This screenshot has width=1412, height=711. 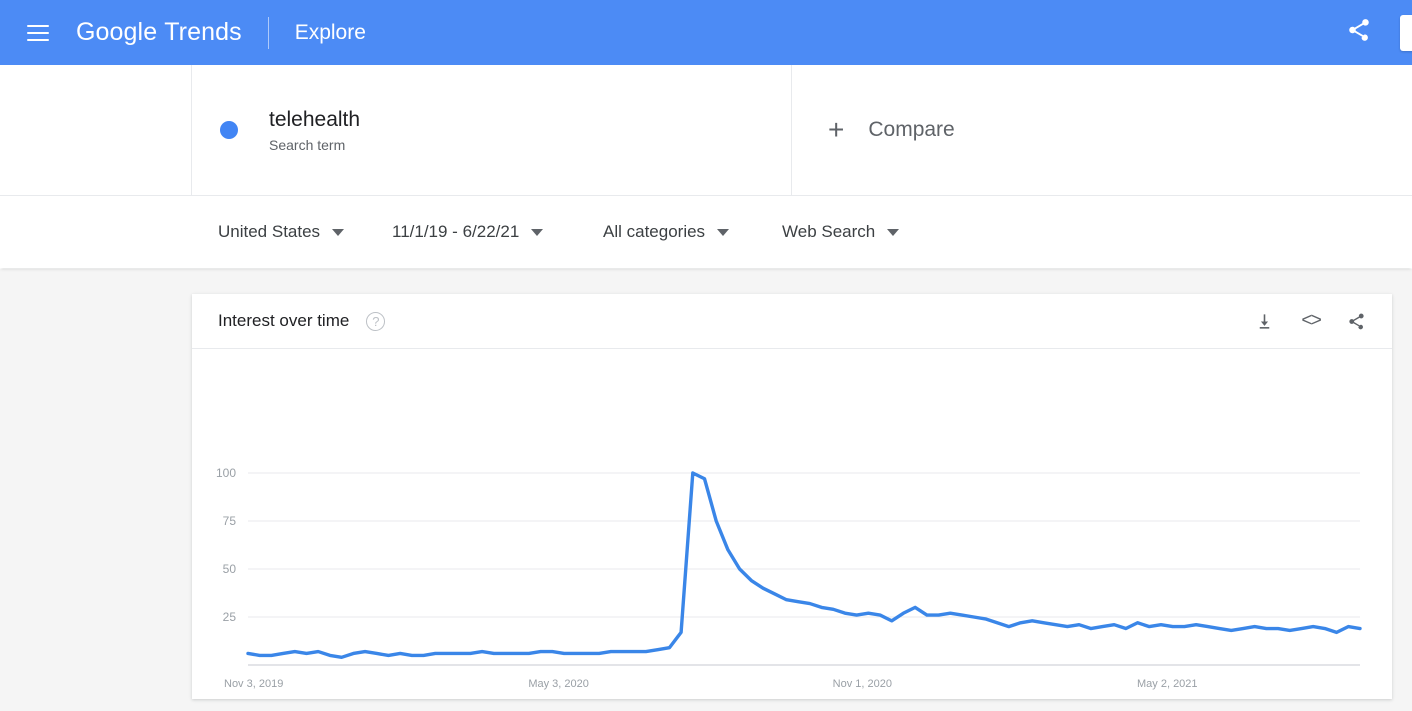 I want to click on filter-date-range: 11/1/19 - 6/22/21, so click(x=468, y=232).